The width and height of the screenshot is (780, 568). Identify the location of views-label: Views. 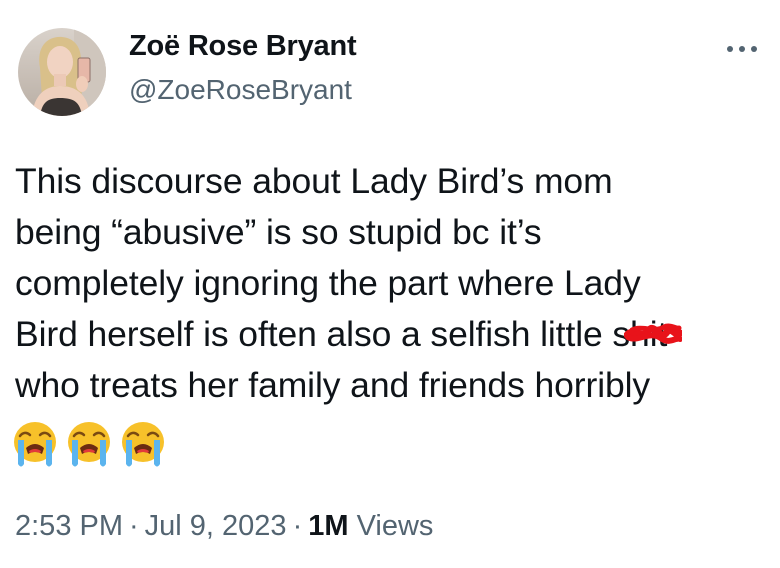
(395, 526).